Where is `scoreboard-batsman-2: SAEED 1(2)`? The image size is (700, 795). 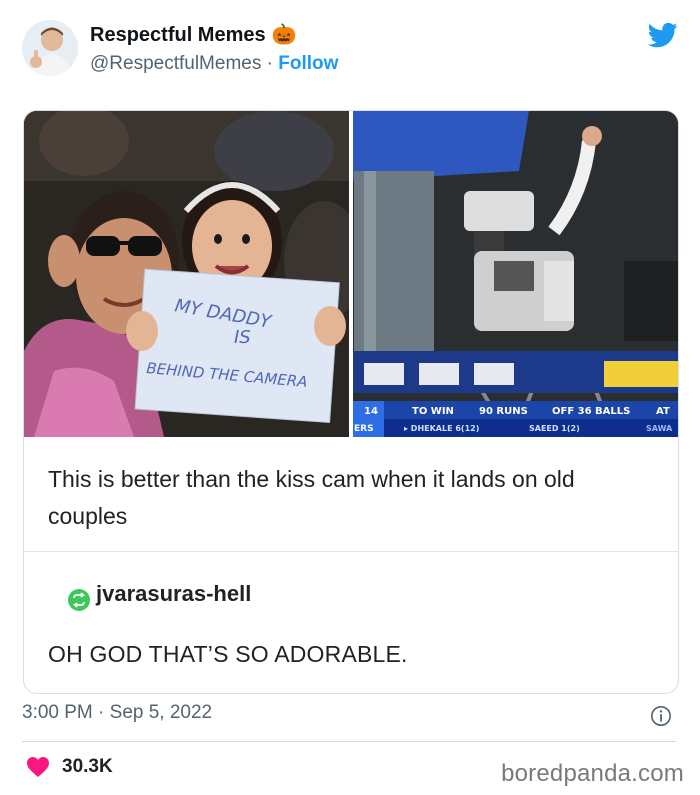
scoreboard-batsman-2: SAEED 1(2) is located at coordinates (554, 428).